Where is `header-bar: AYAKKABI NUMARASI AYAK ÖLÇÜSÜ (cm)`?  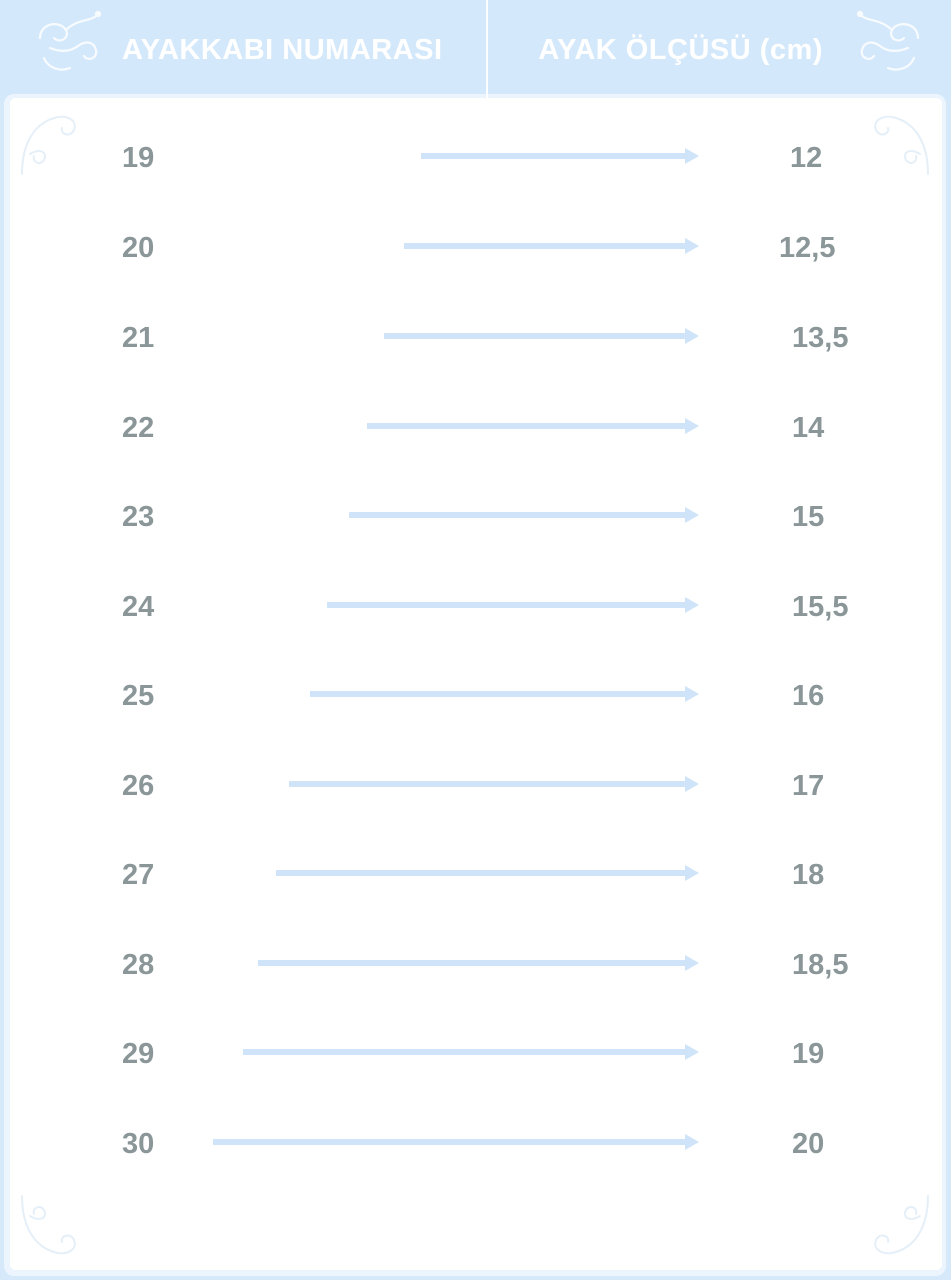 header-bar: AYAKKABI NUMARASI AYAK ÖLÇÜSÜ (cm) is located at coordinates (475, 50).